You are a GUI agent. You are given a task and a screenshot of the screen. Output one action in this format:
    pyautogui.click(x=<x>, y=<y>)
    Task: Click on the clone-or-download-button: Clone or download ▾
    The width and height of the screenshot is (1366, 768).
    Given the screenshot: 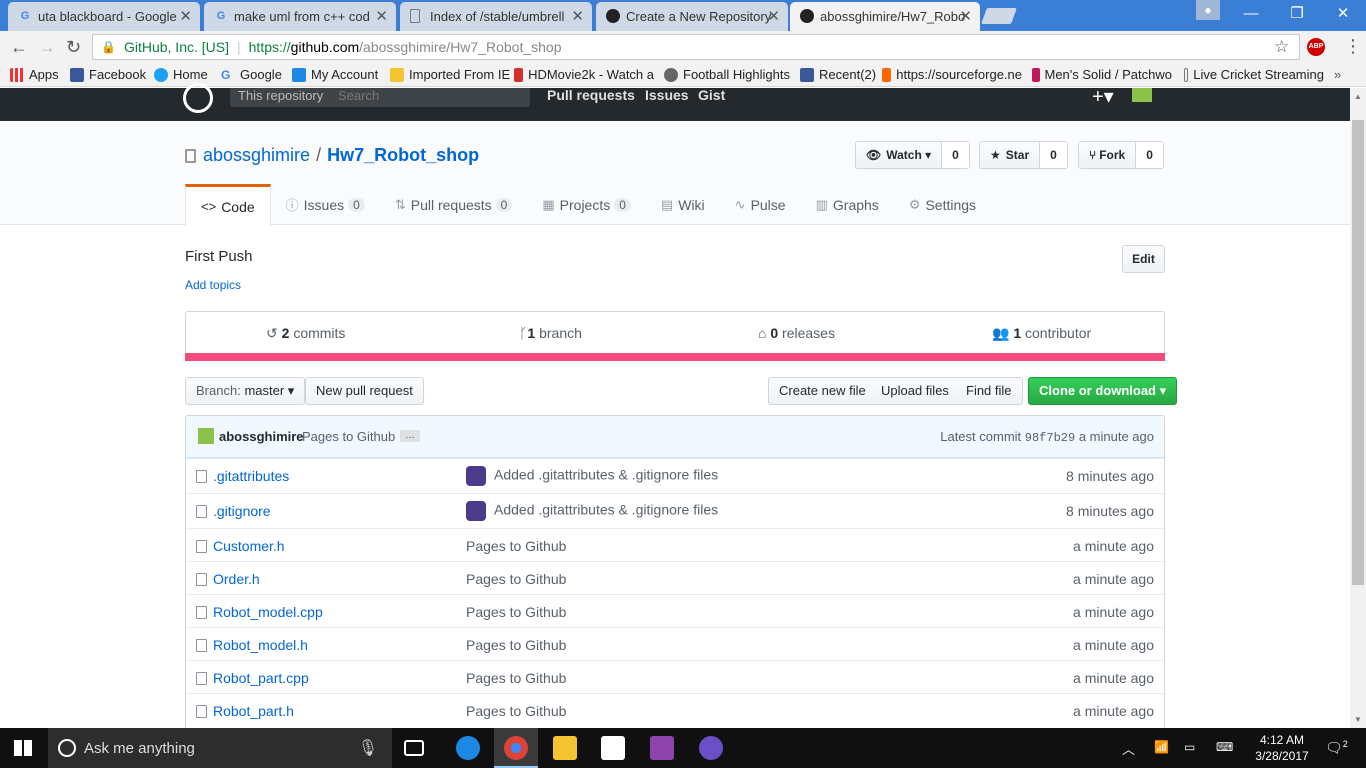 What is the action you would take?
    pyautogui.click(x=1103, y=391)
    